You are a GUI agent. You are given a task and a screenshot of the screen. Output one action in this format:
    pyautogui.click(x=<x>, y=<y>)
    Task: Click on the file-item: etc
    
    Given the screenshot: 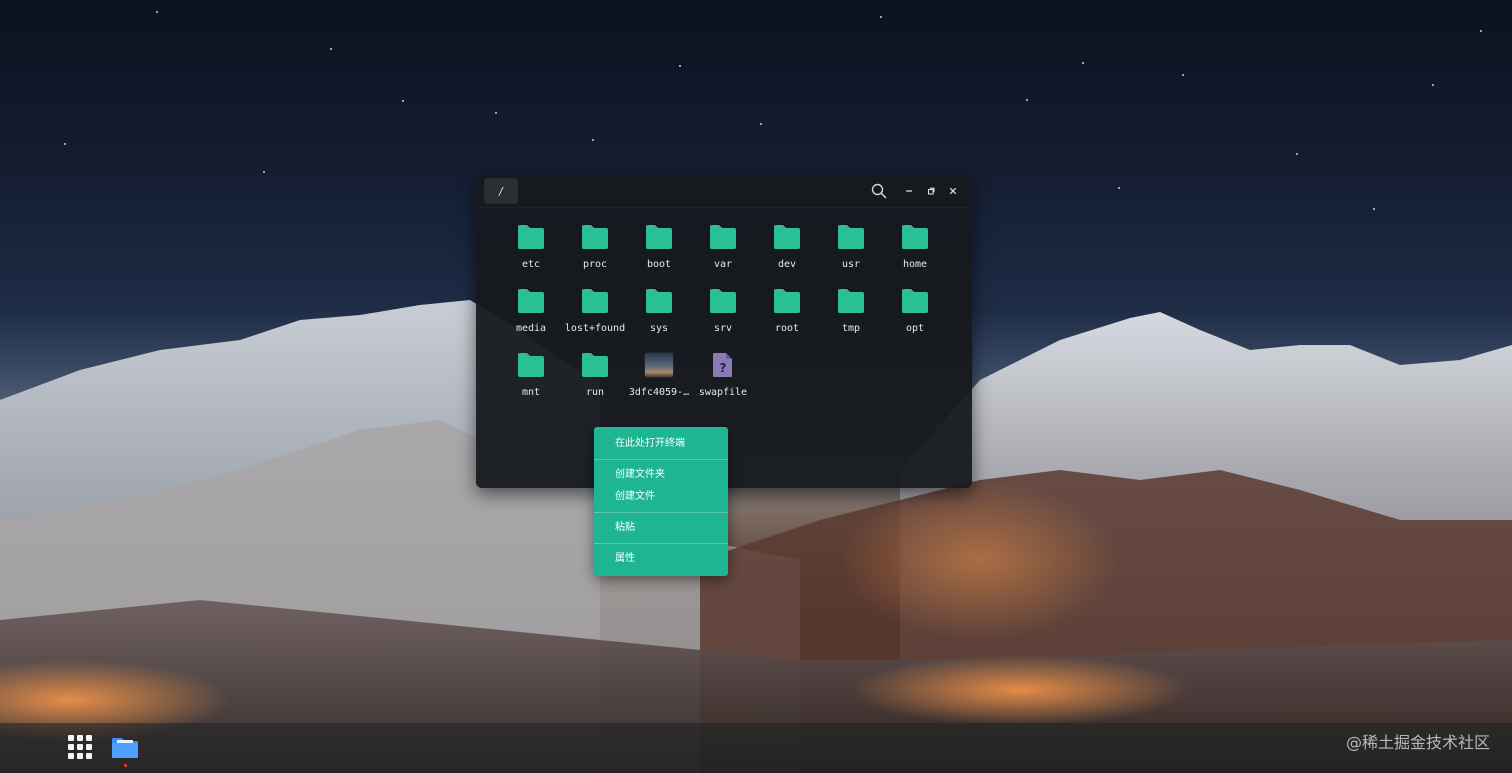 What is the action you would take?
    pyautogui.click(x=531, y=248)
    